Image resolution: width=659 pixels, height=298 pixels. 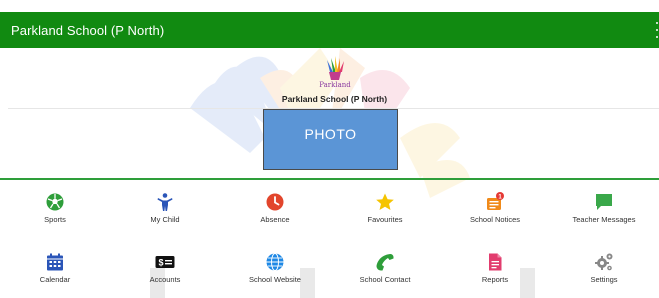 I want to click on menu-tile-school-website: School Website, so click(x=275, y=269).